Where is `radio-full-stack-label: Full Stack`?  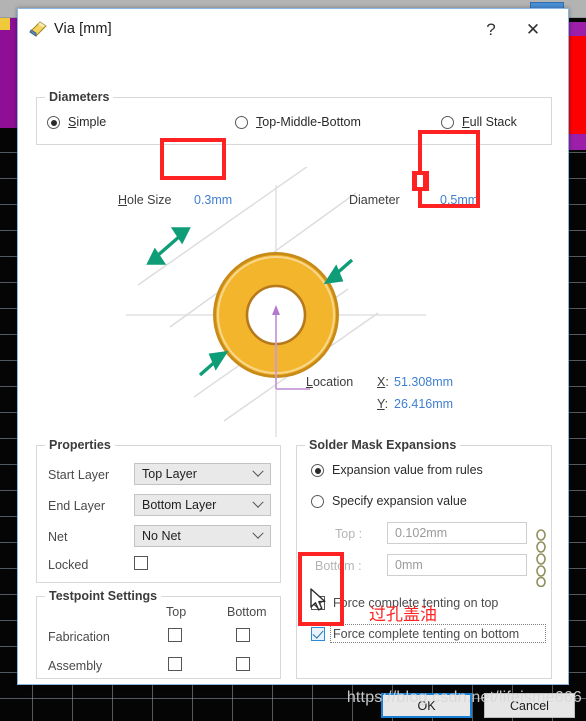
radio-full-stack-label: Full Stack is located at coordinates (489, 122).